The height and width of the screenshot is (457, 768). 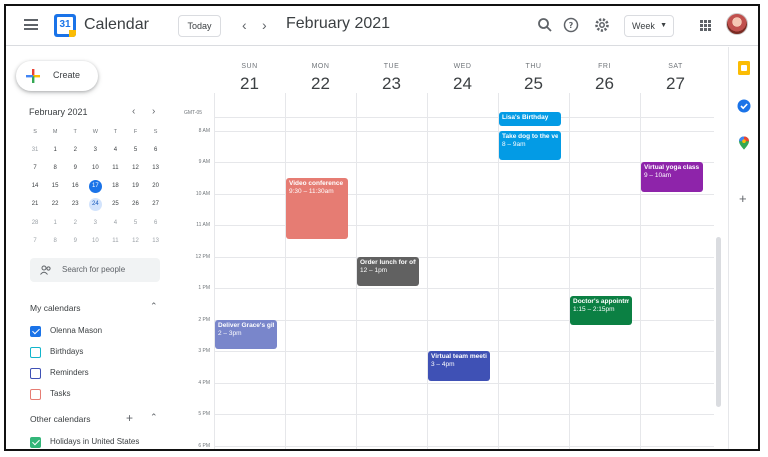 What do you see at coordinates (459, 366) in the screenshot?
I see `calendar-event: Virtual team meeting3 – 4pm` at bounding box center [459, 366].